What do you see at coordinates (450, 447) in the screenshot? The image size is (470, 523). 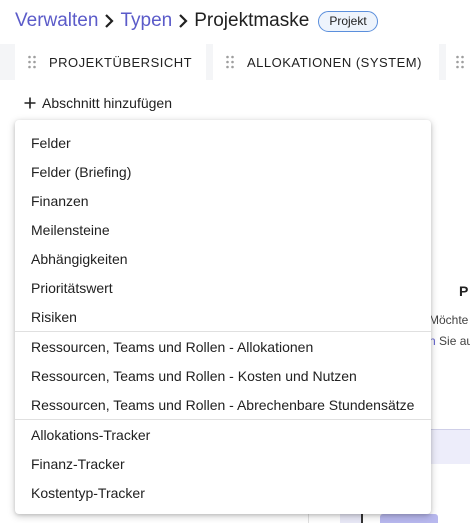 I see `background-panel` at bounding box center [450, 447].